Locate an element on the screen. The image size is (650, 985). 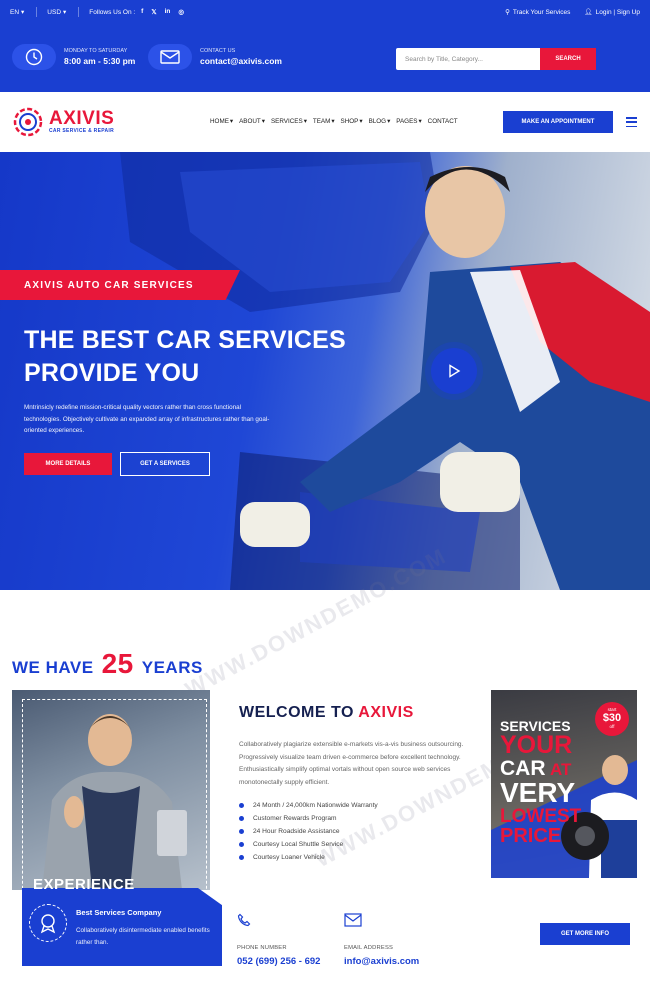
mail-icon is located at coordinates (170, 57).